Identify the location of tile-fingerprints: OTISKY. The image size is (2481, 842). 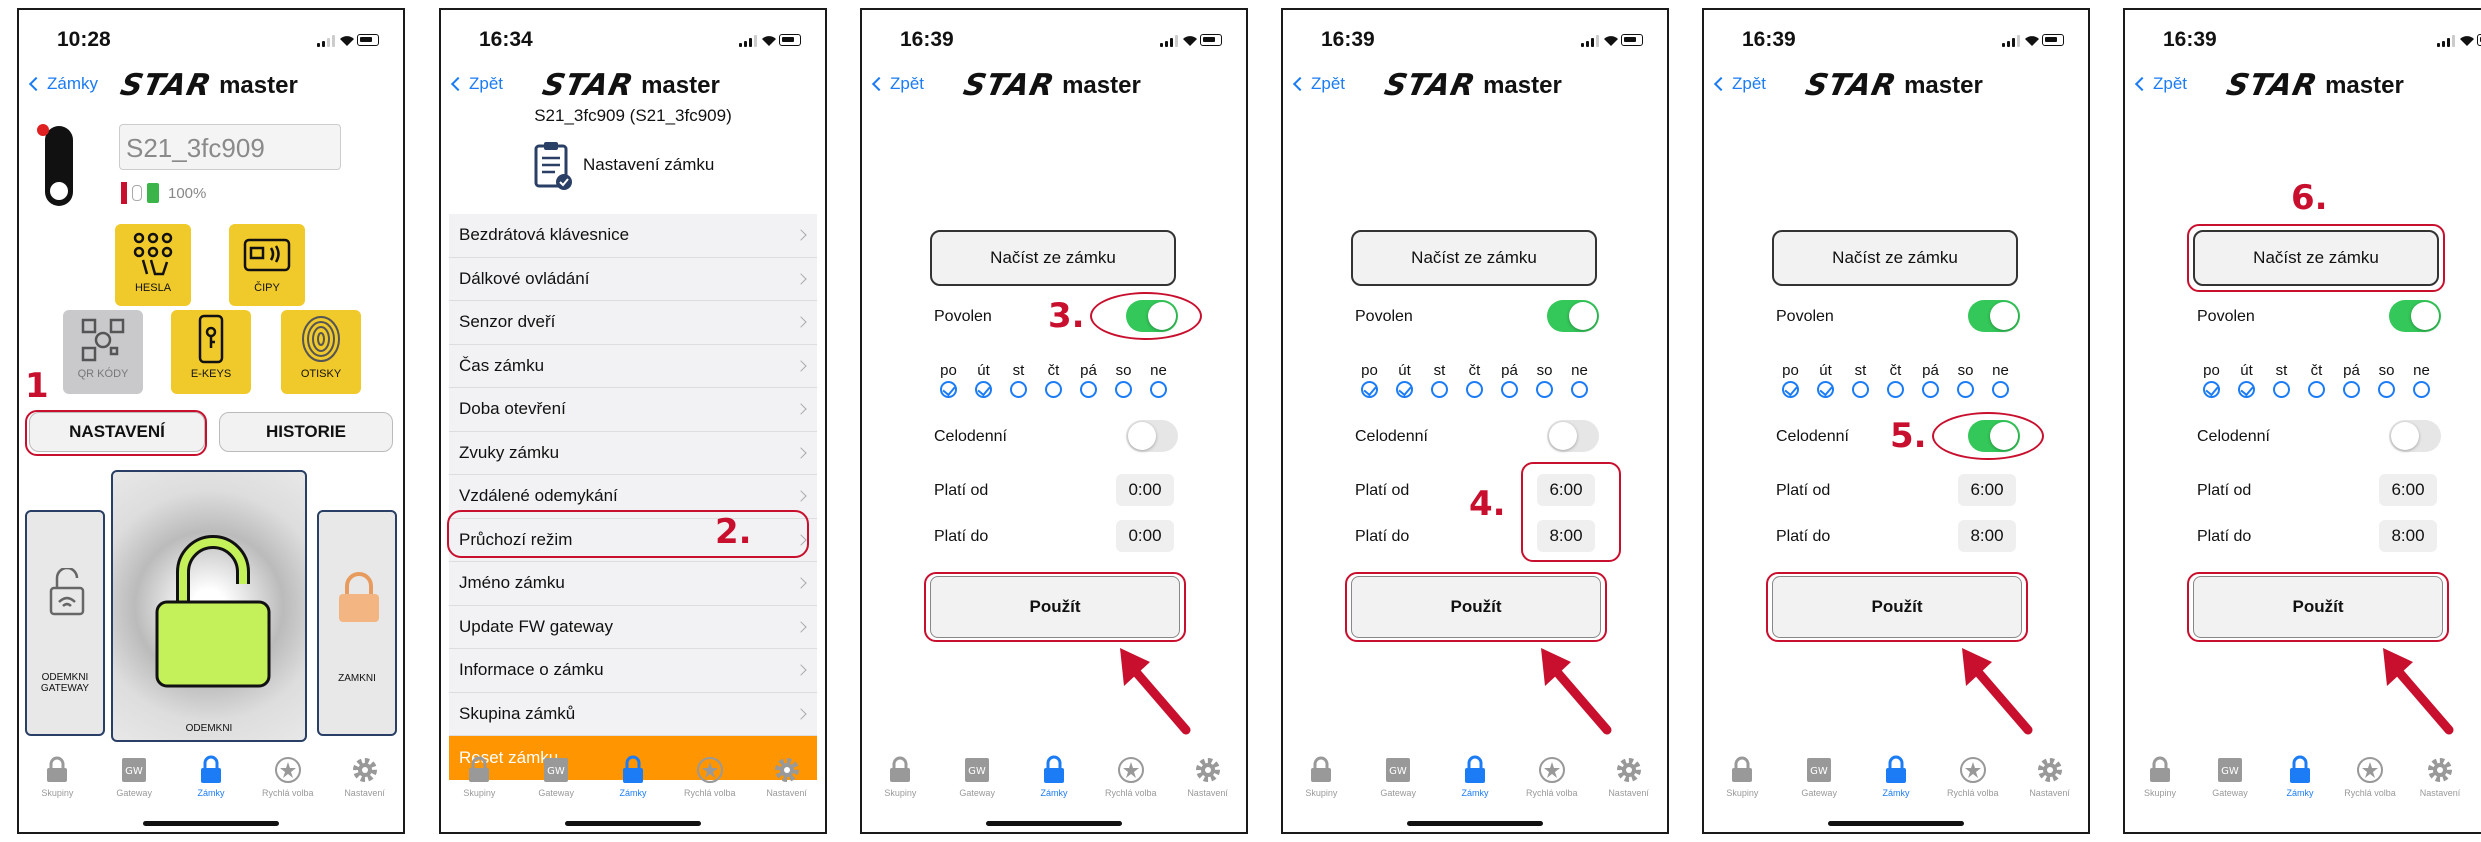
(321, 352).